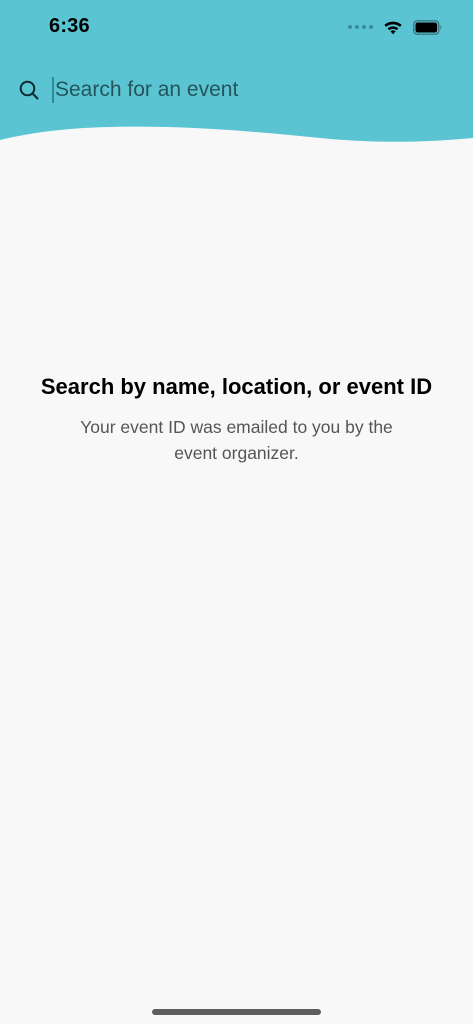  I want to click on status-icons, so click(395, 27).